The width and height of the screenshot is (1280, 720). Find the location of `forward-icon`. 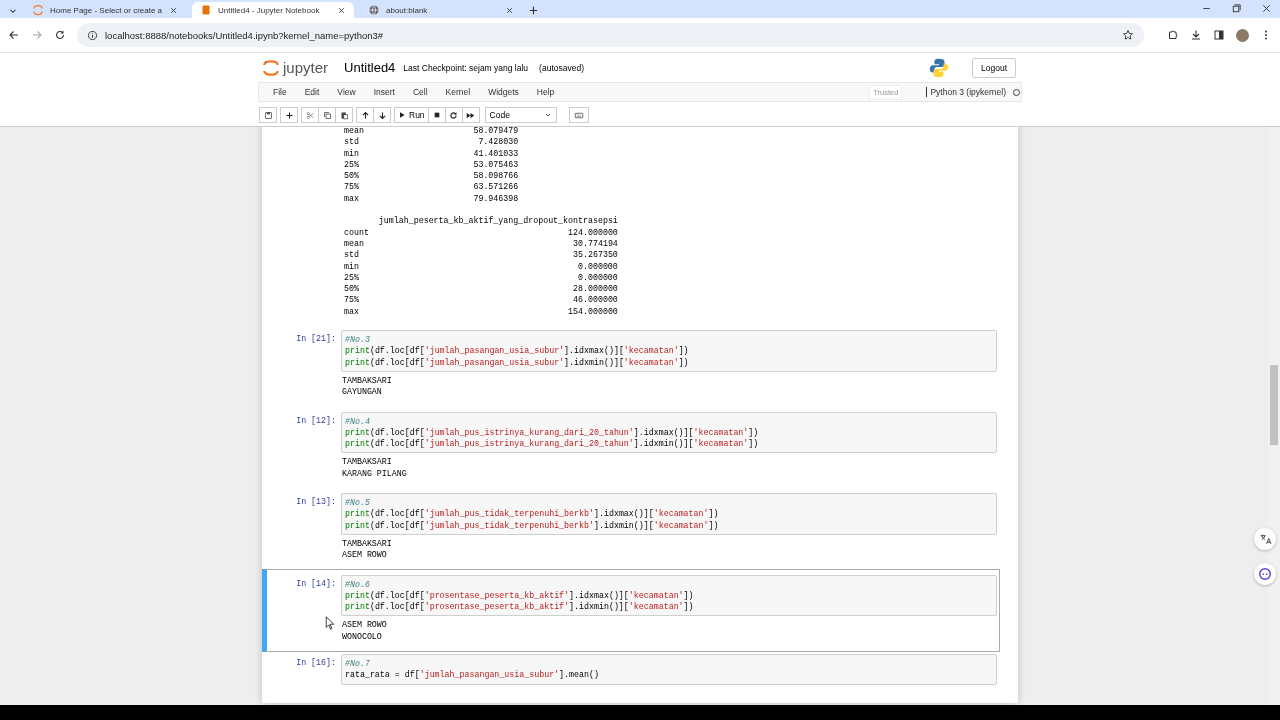

forward-icon is located at coordinates (37, 35).